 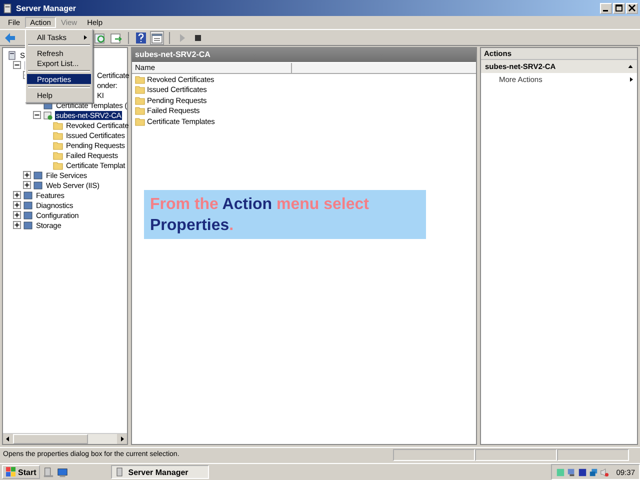 I want to click on collapse-arrow-icon, so click(x=630, y=66).